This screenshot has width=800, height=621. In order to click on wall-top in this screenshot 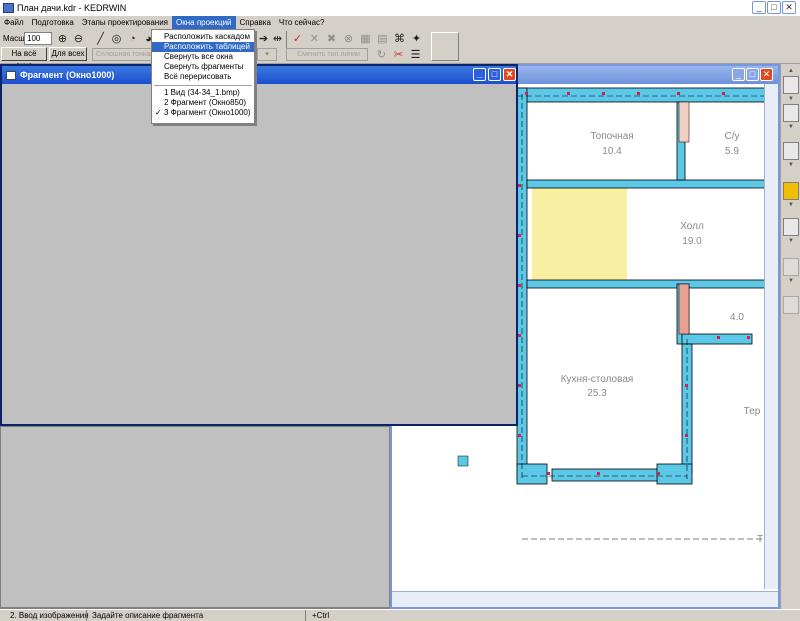, I will do `click(640, 95)`.